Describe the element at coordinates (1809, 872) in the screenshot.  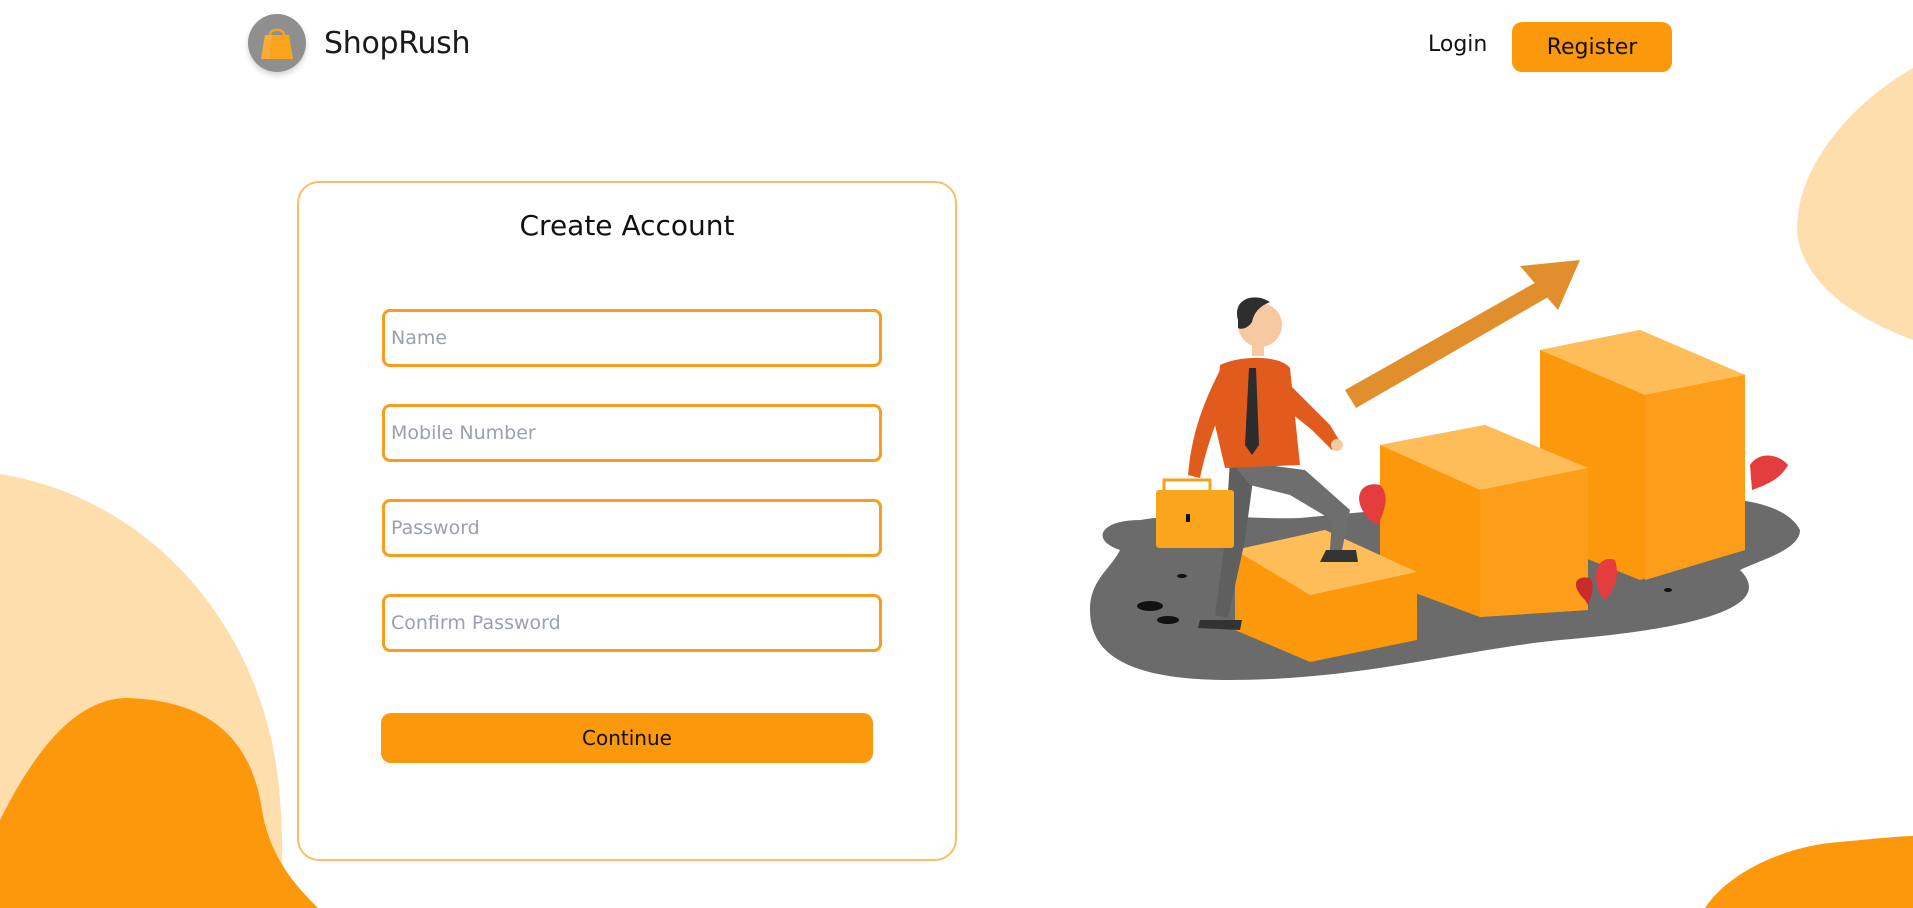
I see `right-orange-blob` at that location.